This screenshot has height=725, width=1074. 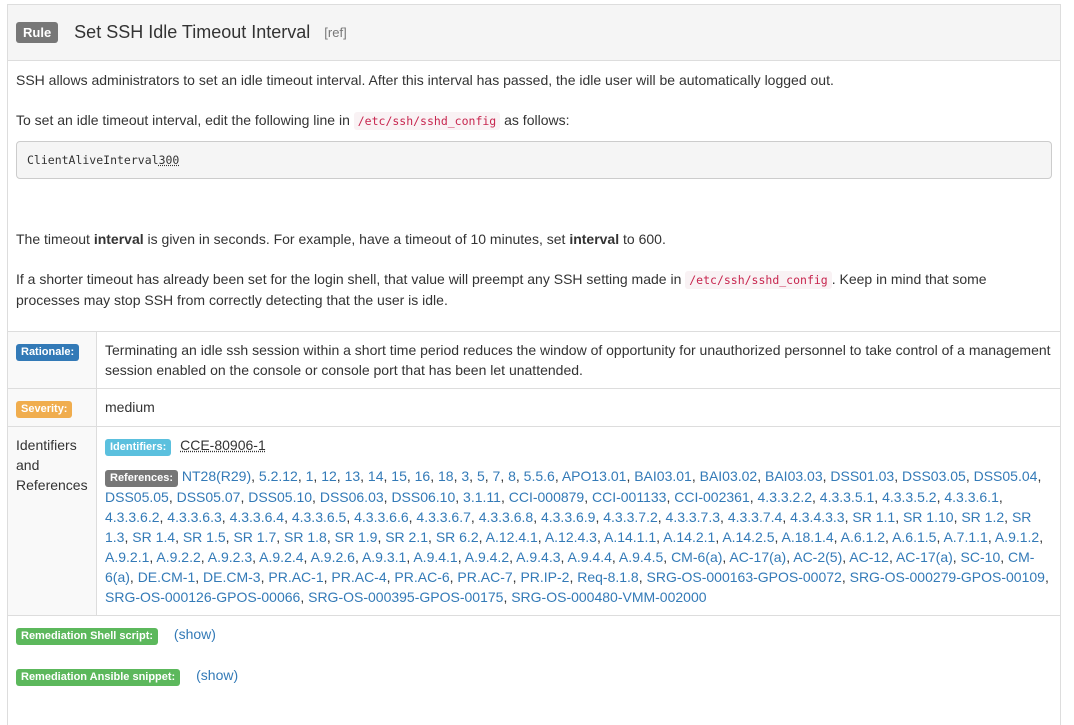 I want to click on reference-link: PR.AC-1, so click(x=295, y=577).